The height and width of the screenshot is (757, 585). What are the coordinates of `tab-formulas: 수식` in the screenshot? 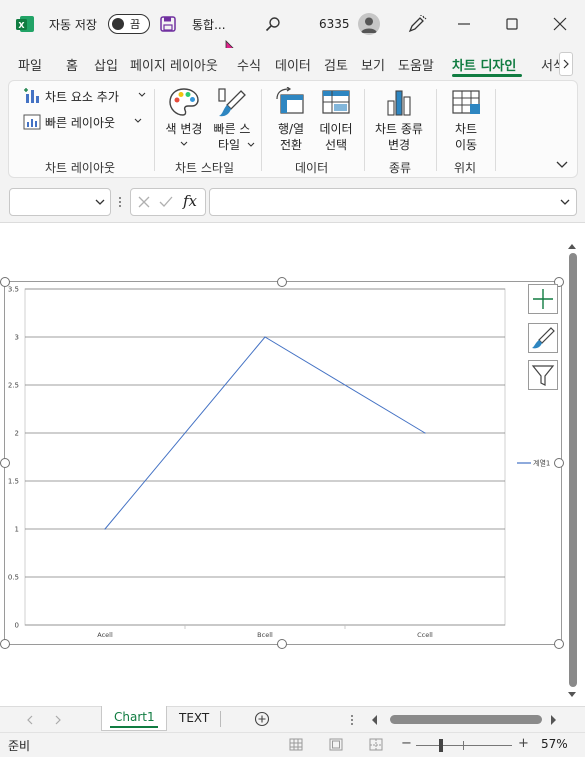 It's located at (249, 64).